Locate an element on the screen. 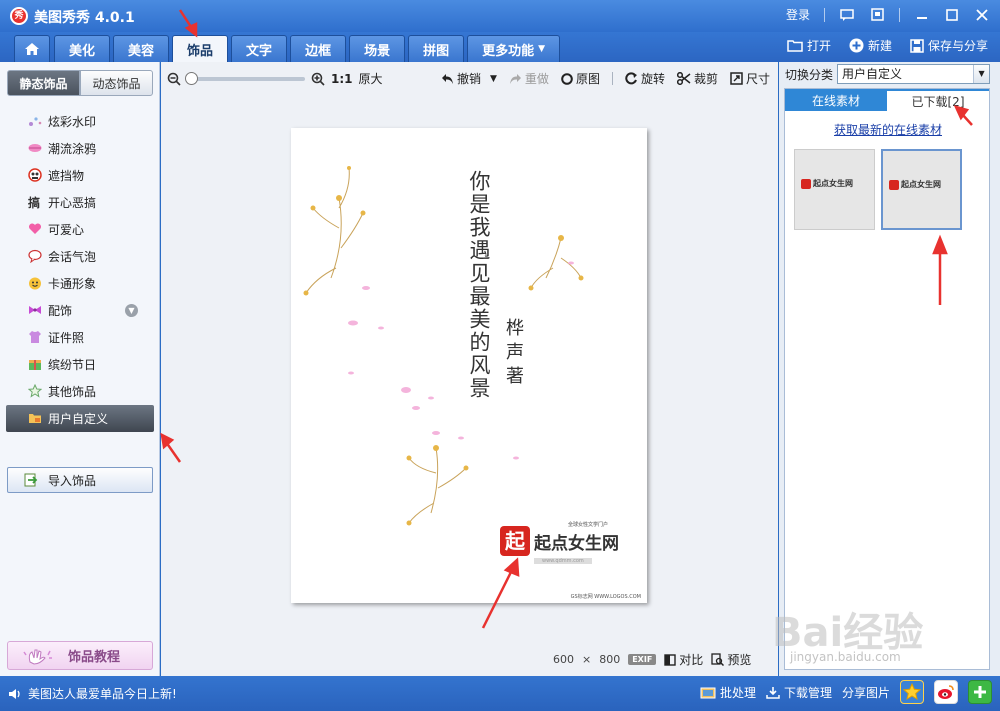  tab-collage: 拼图 is located at coordinates (436, 48).